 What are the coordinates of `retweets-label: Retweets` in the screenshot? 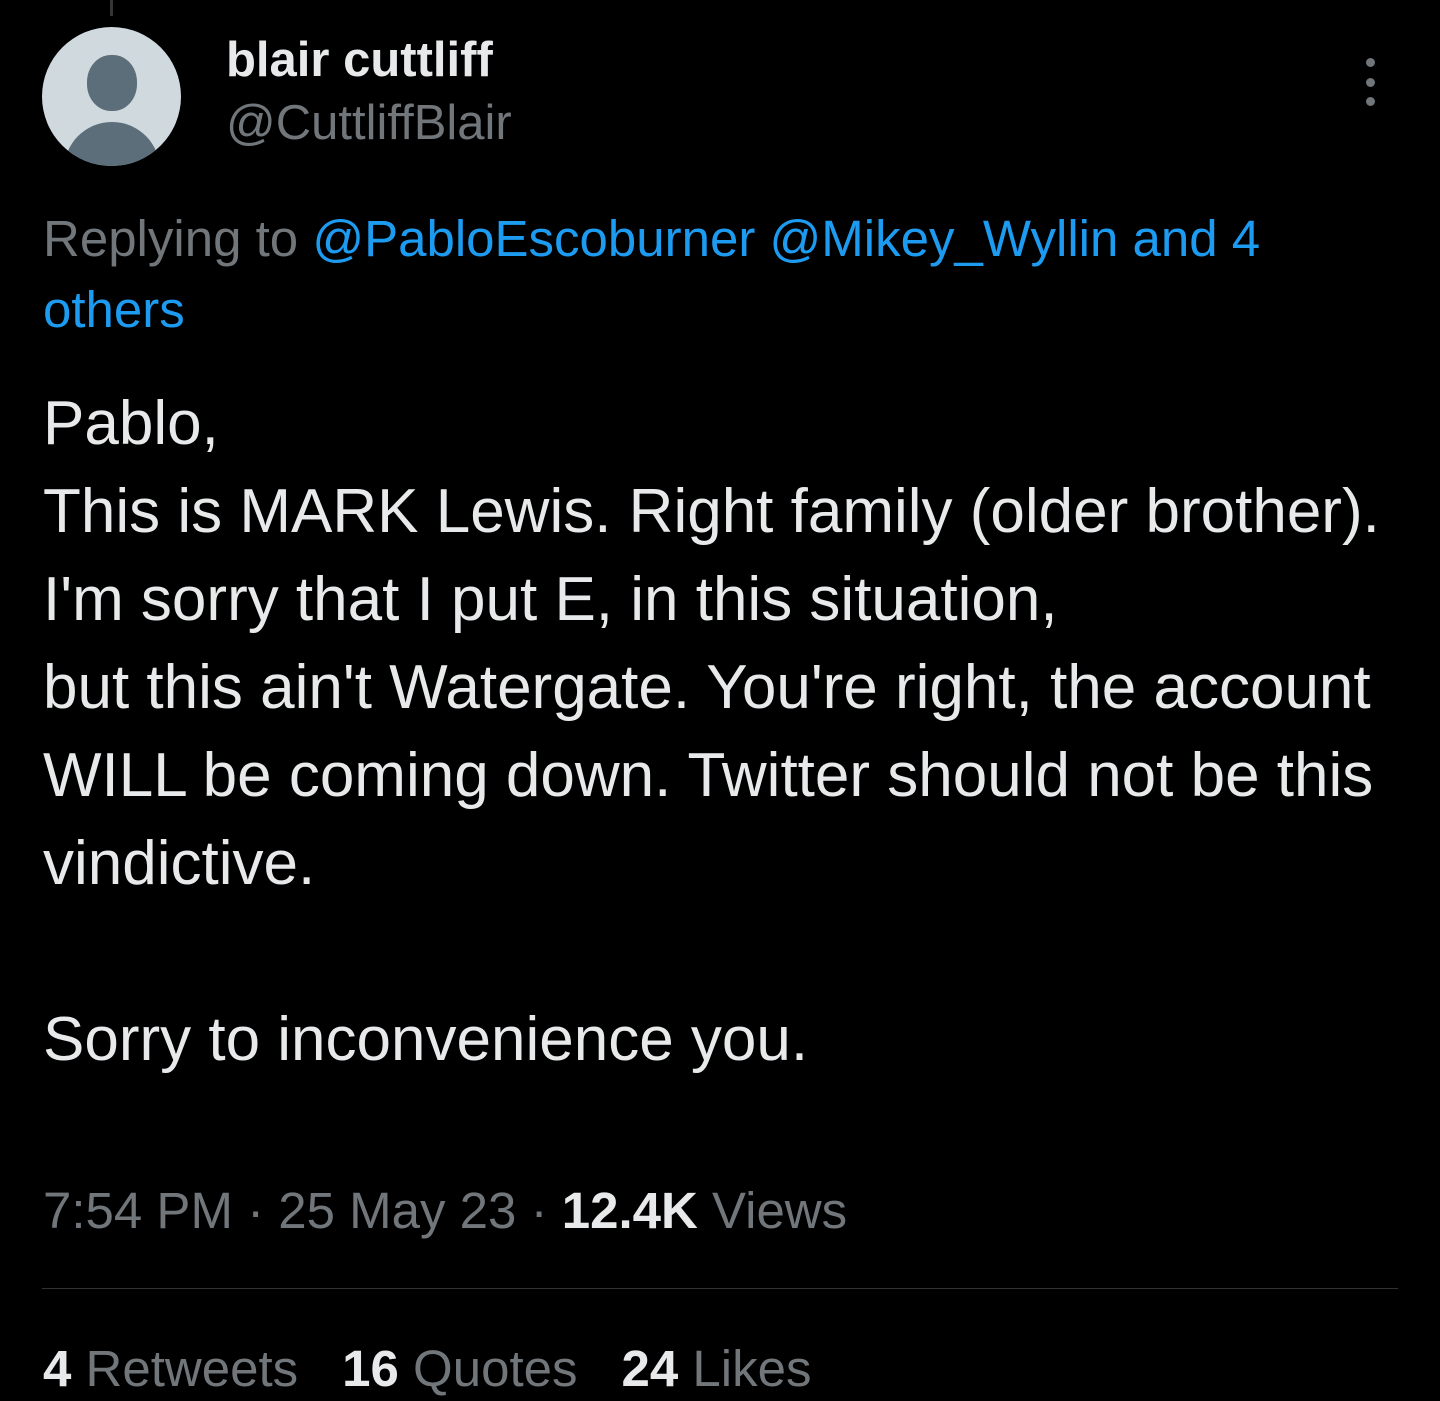 It's located at (192, 1368).